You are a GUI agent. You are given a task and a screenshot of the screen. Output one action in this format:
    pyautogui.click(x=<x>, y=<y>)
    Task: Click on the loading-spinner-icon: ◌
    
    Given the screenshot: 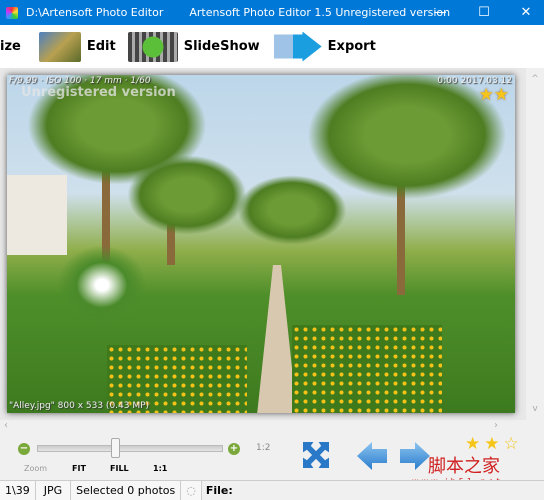 What is the action you would take?
    pyautogui.click(x=191, y=490)
    